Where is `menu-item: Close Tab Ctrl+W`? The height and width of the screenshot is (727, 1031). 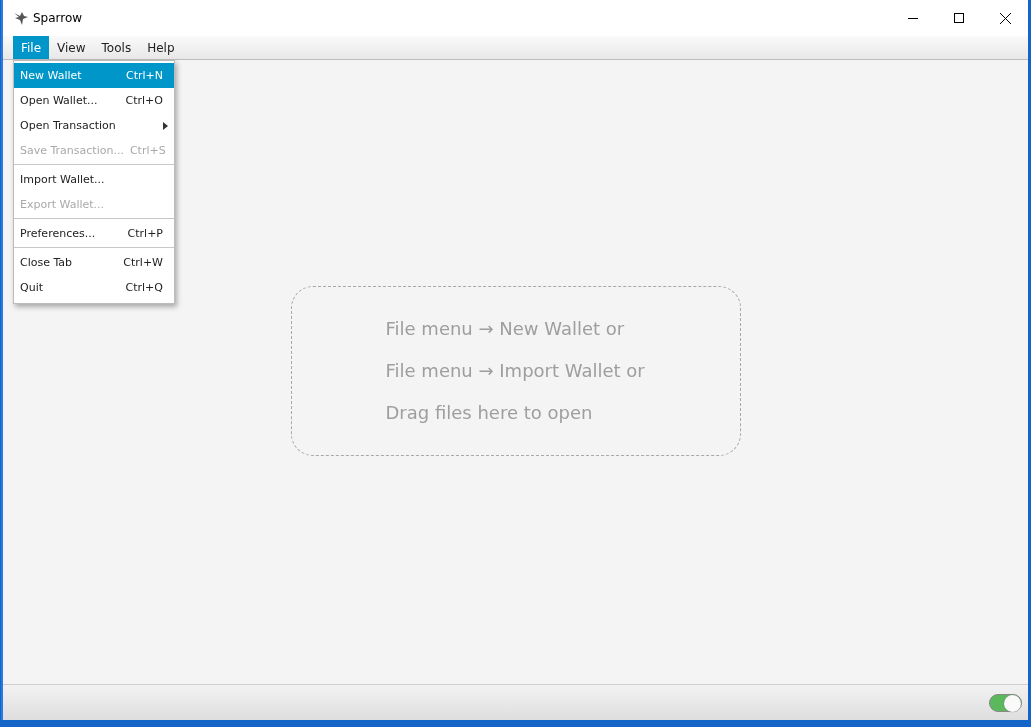 menu-item: Close Tab Ctrl+W is located at coordinates (94, 262).